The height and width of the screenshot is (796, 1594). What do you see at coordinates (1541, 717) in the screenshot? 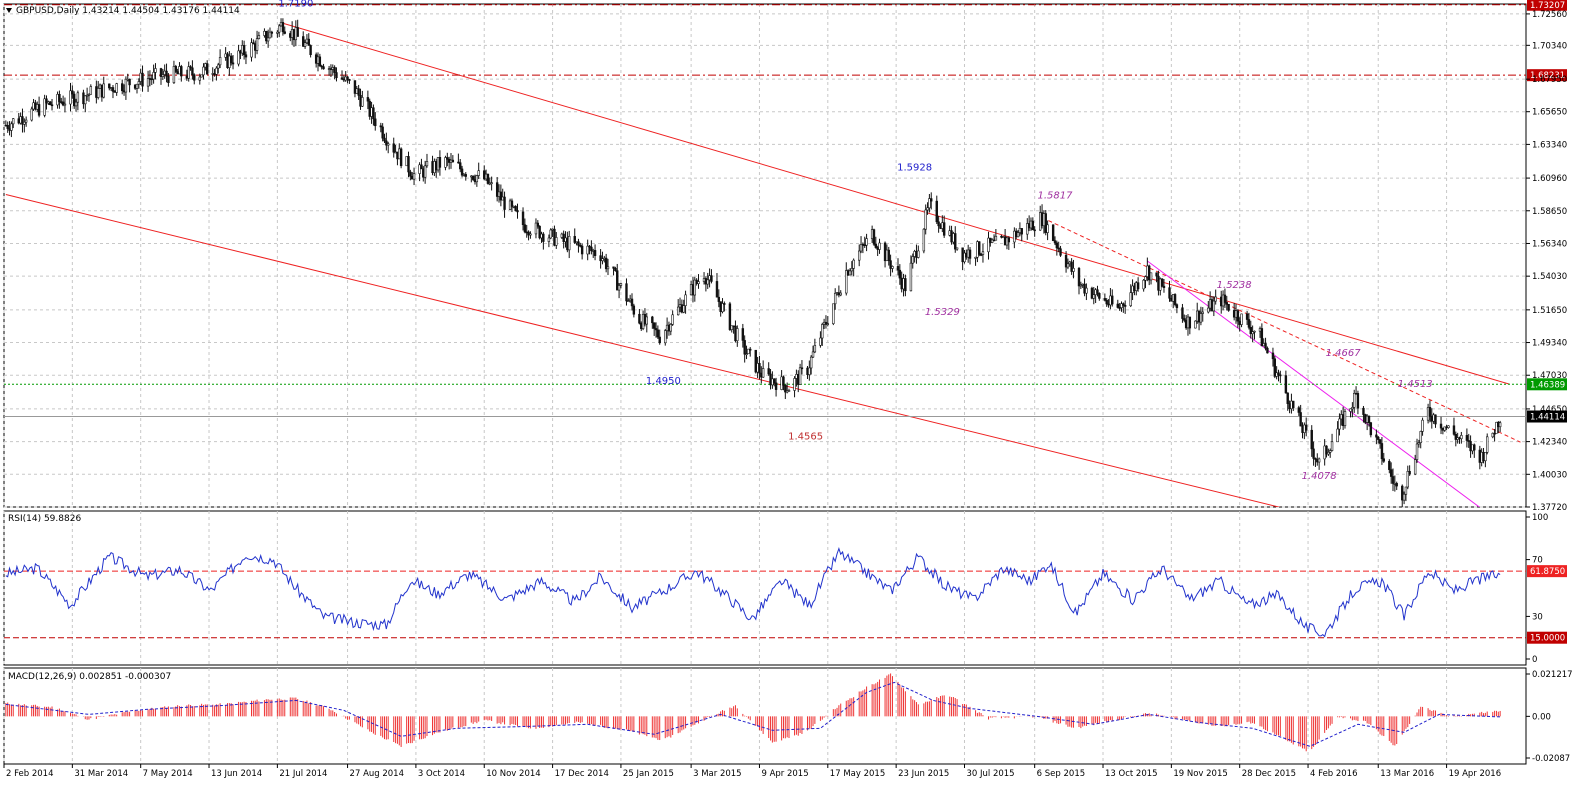
I see `macd-tick-label: 0.00` at bounding box center [1541, 717].